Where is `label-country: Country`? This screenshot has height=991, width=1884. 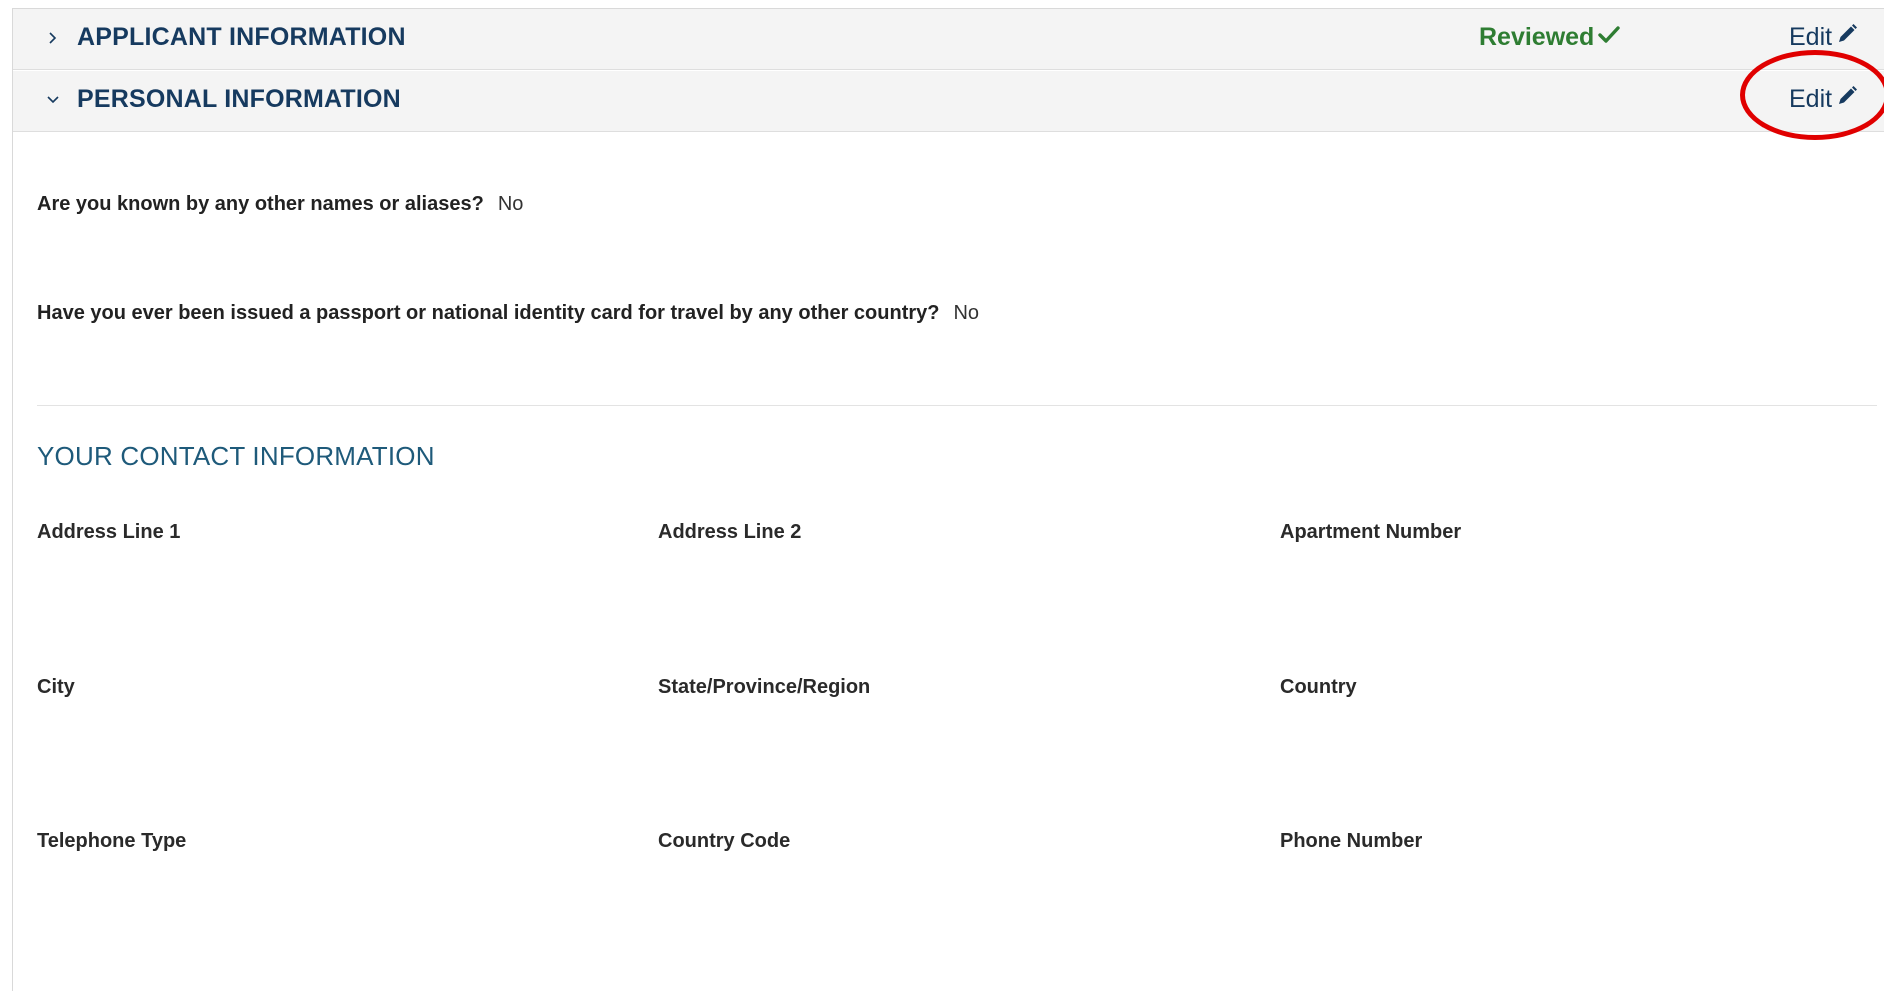 label-country: Country is located at coordinates (1318, 687).